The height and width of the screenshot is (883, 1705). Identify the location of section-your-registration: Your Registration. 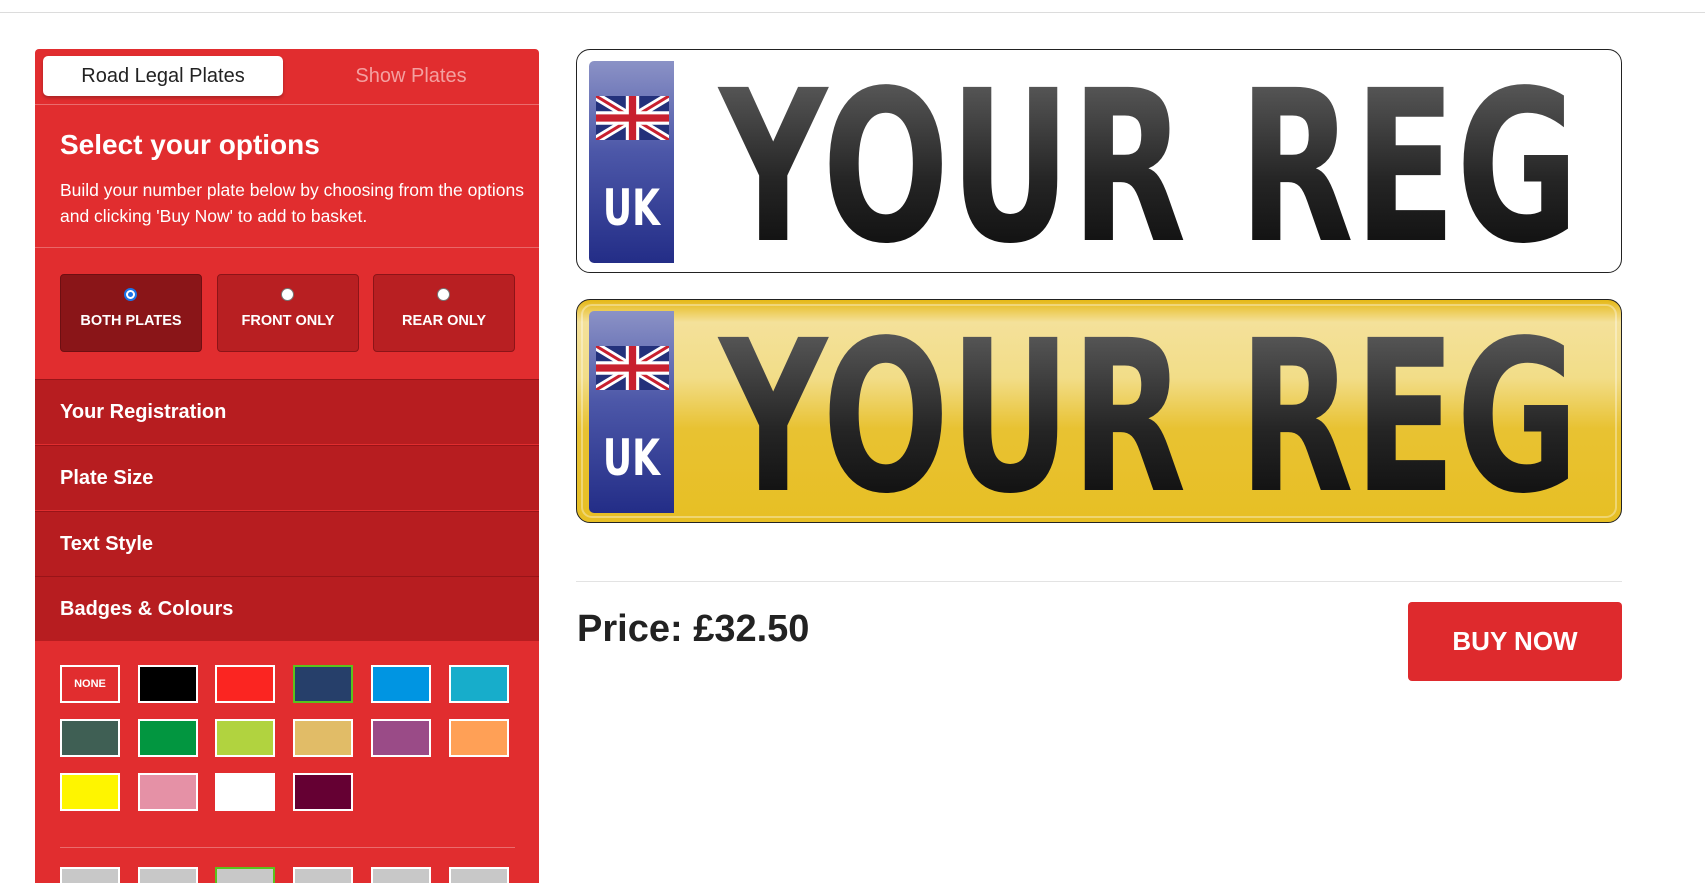
(287, 411).